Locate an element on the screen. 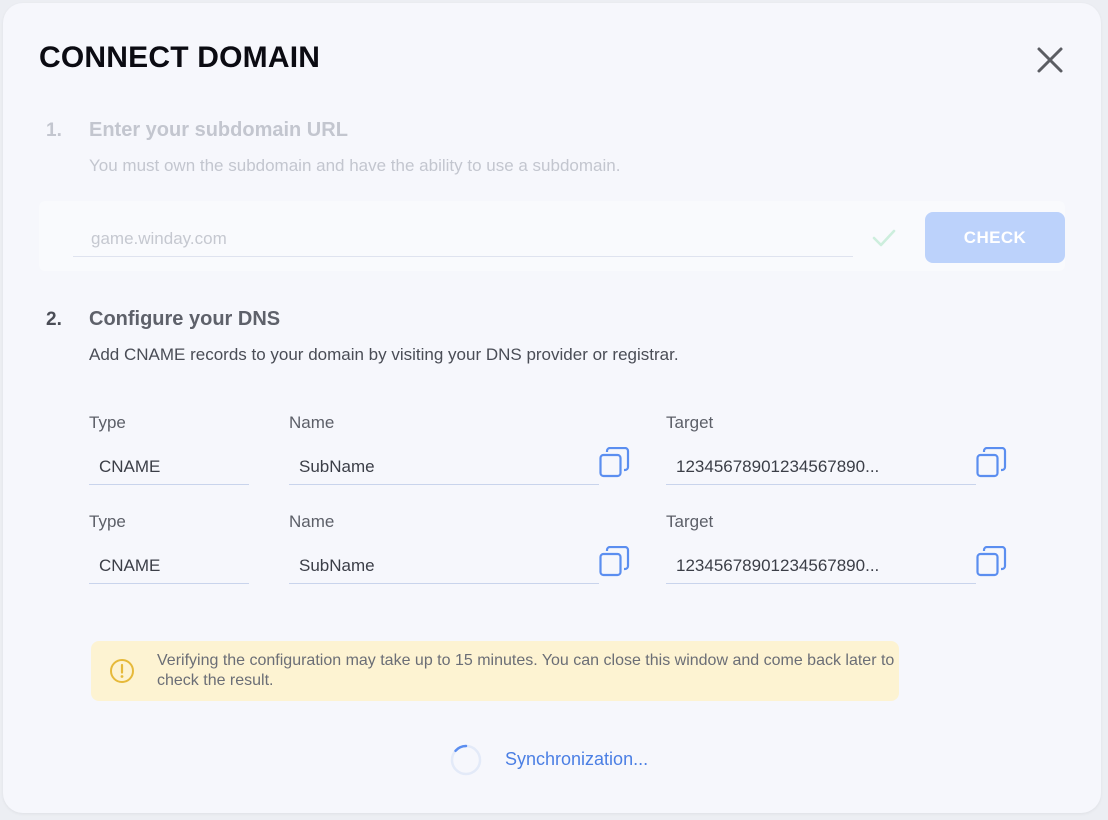 This screenshot has width=1108, height=820. checkmark-icon is located at coordinates (884, 238).